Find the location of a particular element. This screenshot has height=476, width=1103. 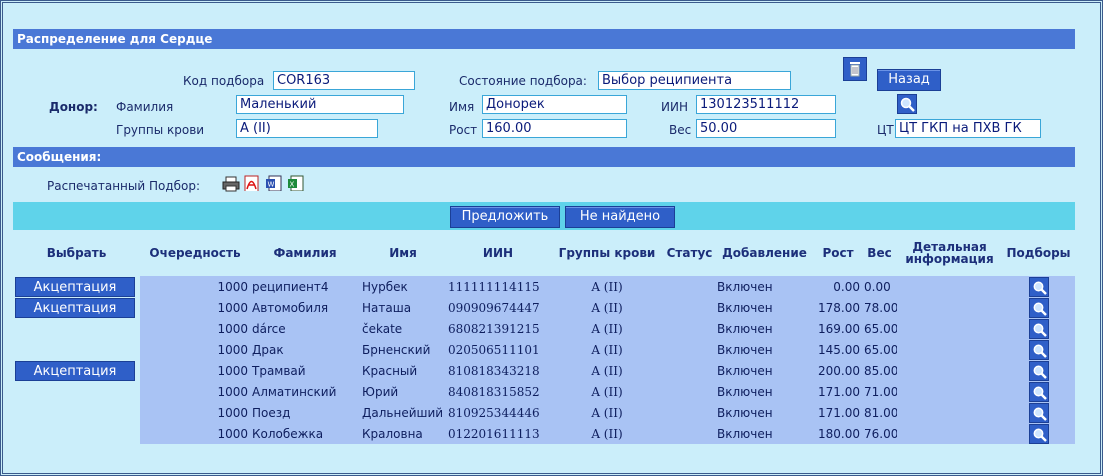

lastname-cell: Колобежка is located at coordinates (305, 433).